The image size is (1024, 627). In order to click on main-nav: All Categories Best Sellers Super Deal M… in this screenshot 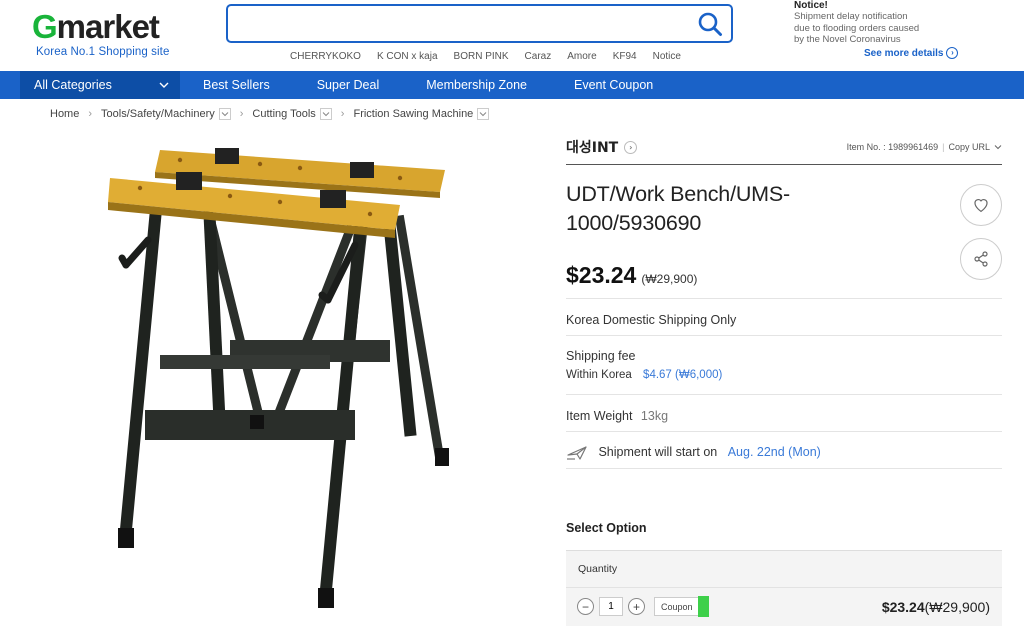, I will do `click(512, 85)`.